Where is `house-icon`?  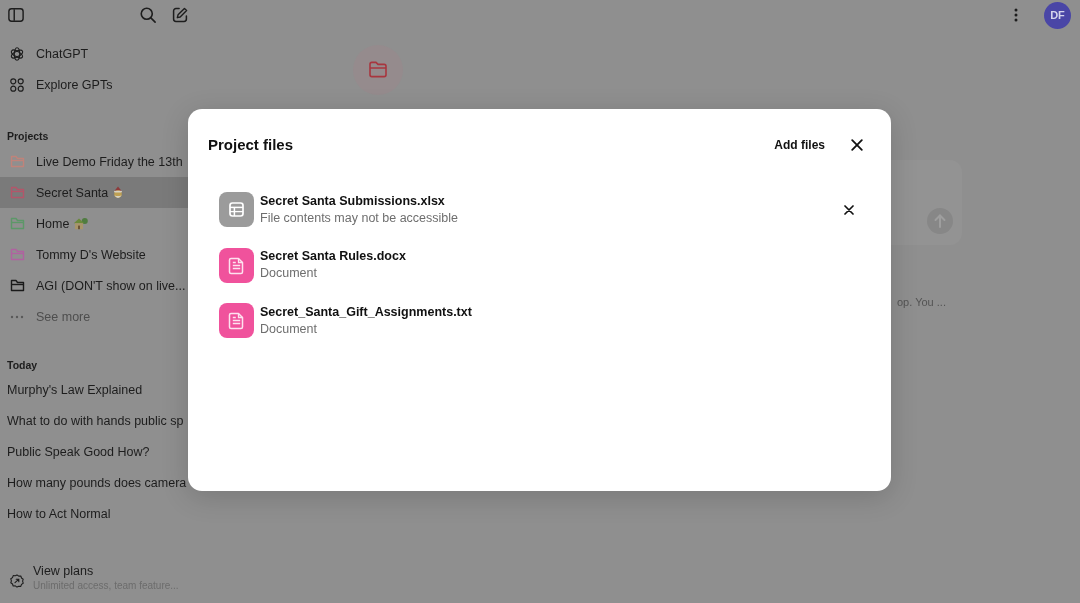
house-icon is located at coordinates (81, 223).